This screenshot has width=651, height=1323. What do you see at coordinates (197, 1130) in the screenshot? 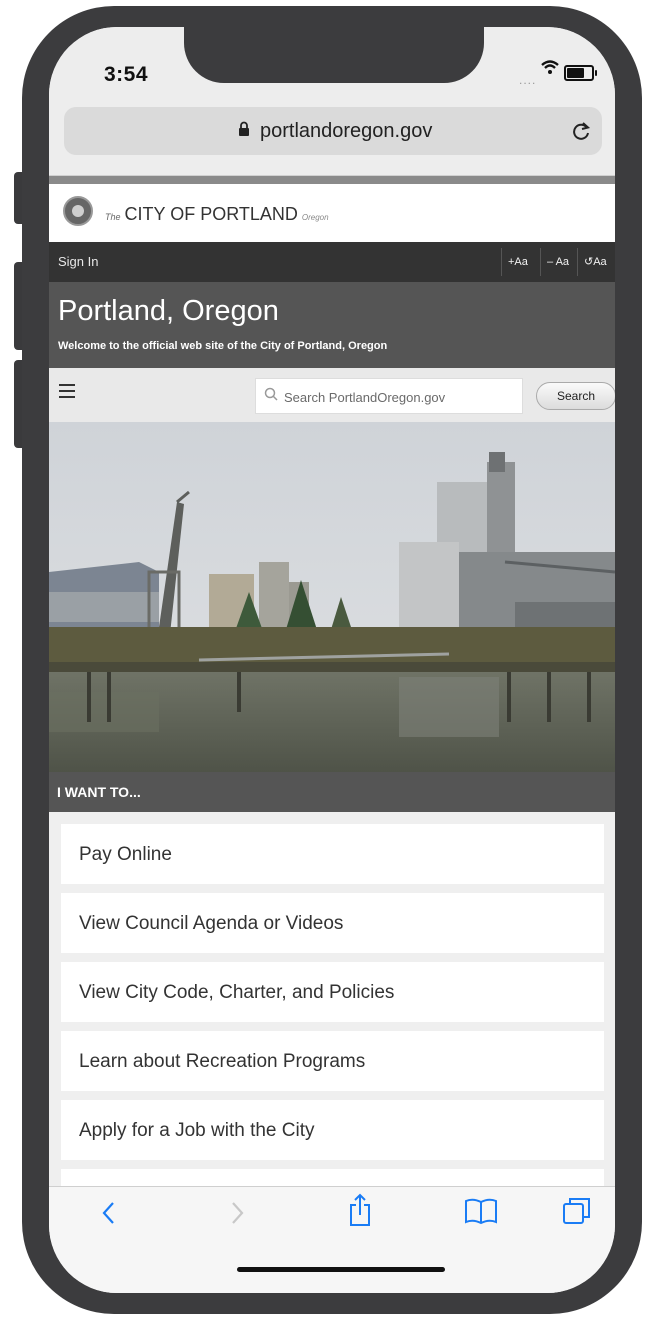
I see `link-label: Apply for a Job with the City` at bounding box center [197, 1130].